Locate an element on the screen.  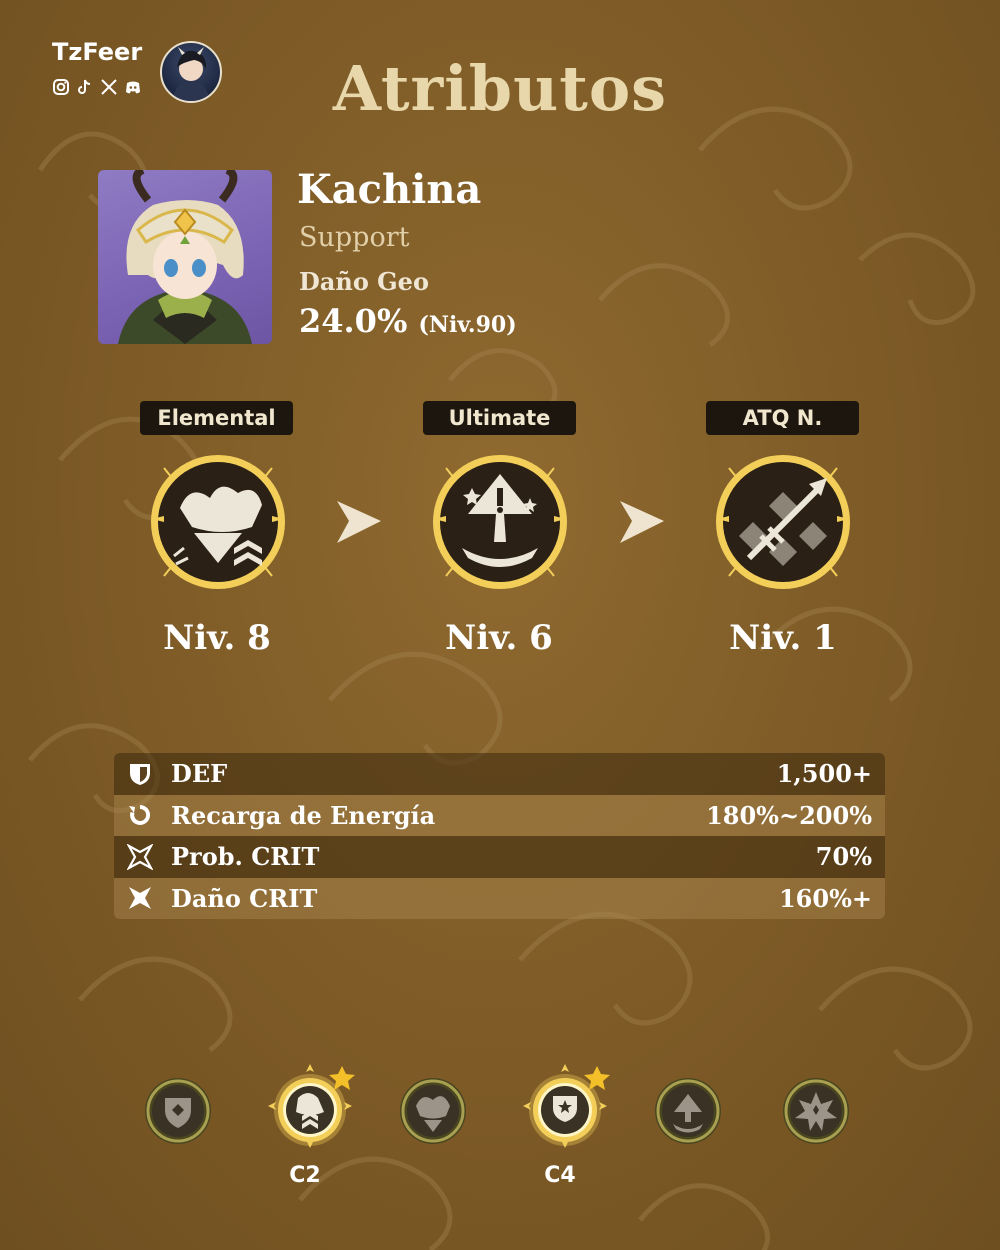
talent-label-elemental: Elemental is located at coordinates (216, 418).